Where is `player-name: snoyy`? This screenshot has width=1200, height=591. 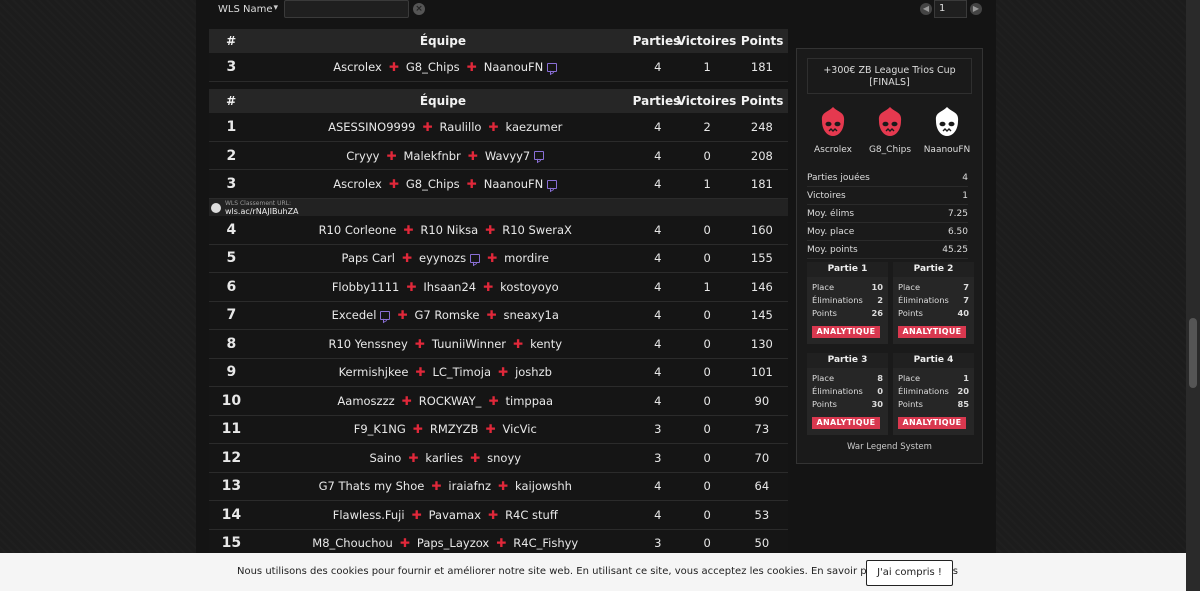
player-name: snoyy is located at coordinates (504, 458).